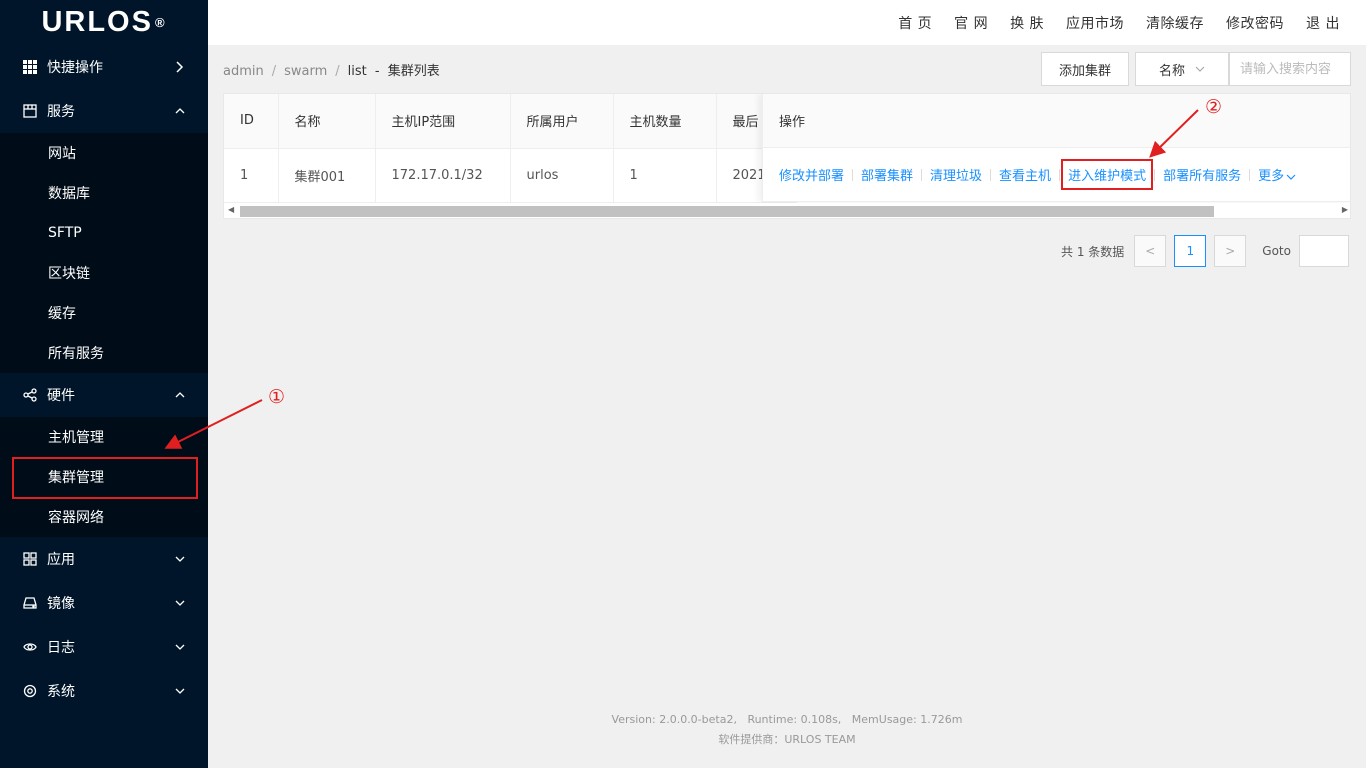 Image resolution: width=1366 pixels, height=768 pixels. I want to click on cell-user: urlos, so click(562, 175).